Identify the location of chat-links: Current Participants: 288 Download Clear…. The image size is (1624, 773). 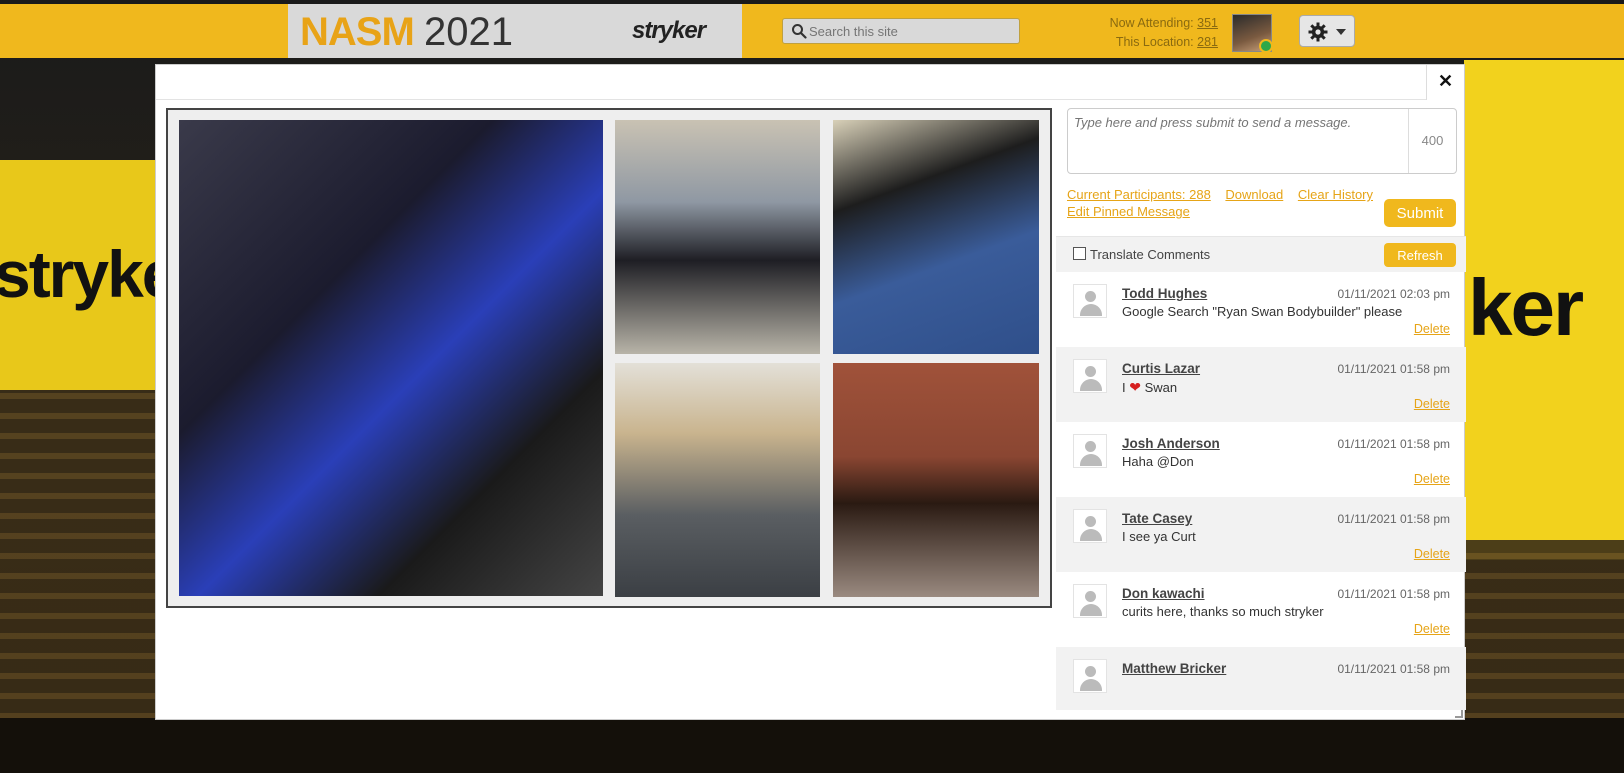
(1227, 203).